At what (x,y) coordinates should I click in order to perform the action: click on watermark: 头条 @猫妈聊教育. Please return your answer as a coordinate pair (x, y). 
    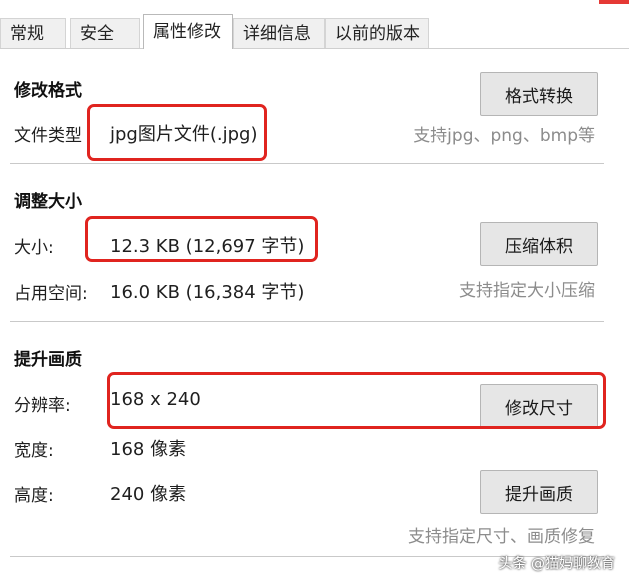
    Looking at the image, I should click on (556, 564).